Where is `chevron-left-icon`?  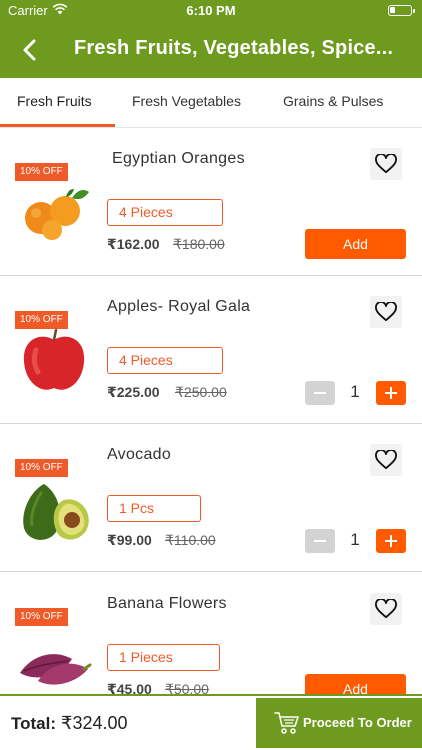
chevron-left-icon is located at coordinates (29, 50).